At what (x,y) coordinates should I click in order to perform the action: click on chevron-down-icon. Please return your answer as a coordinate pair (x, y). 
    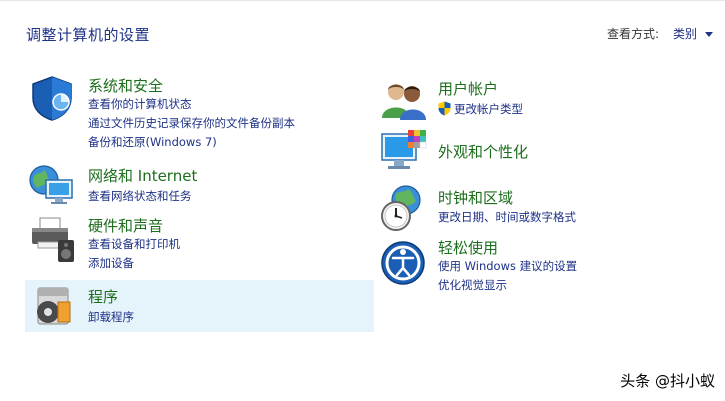
    Looking at the image, I should click on (709, 34).